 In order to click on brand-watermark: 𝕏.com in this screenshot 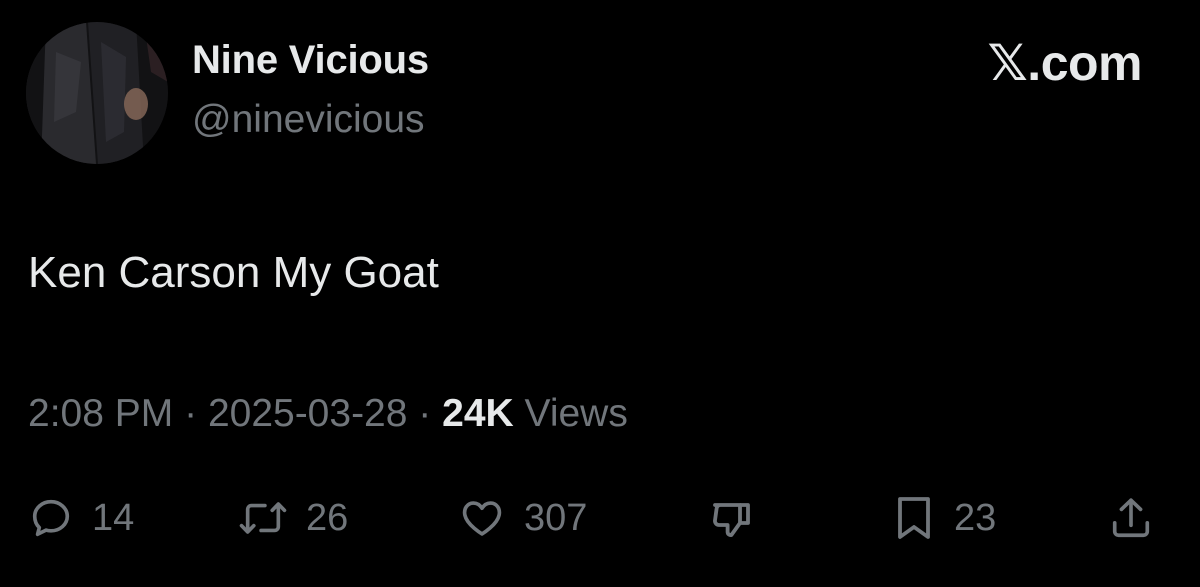, I will do `click(1065, 63)`.